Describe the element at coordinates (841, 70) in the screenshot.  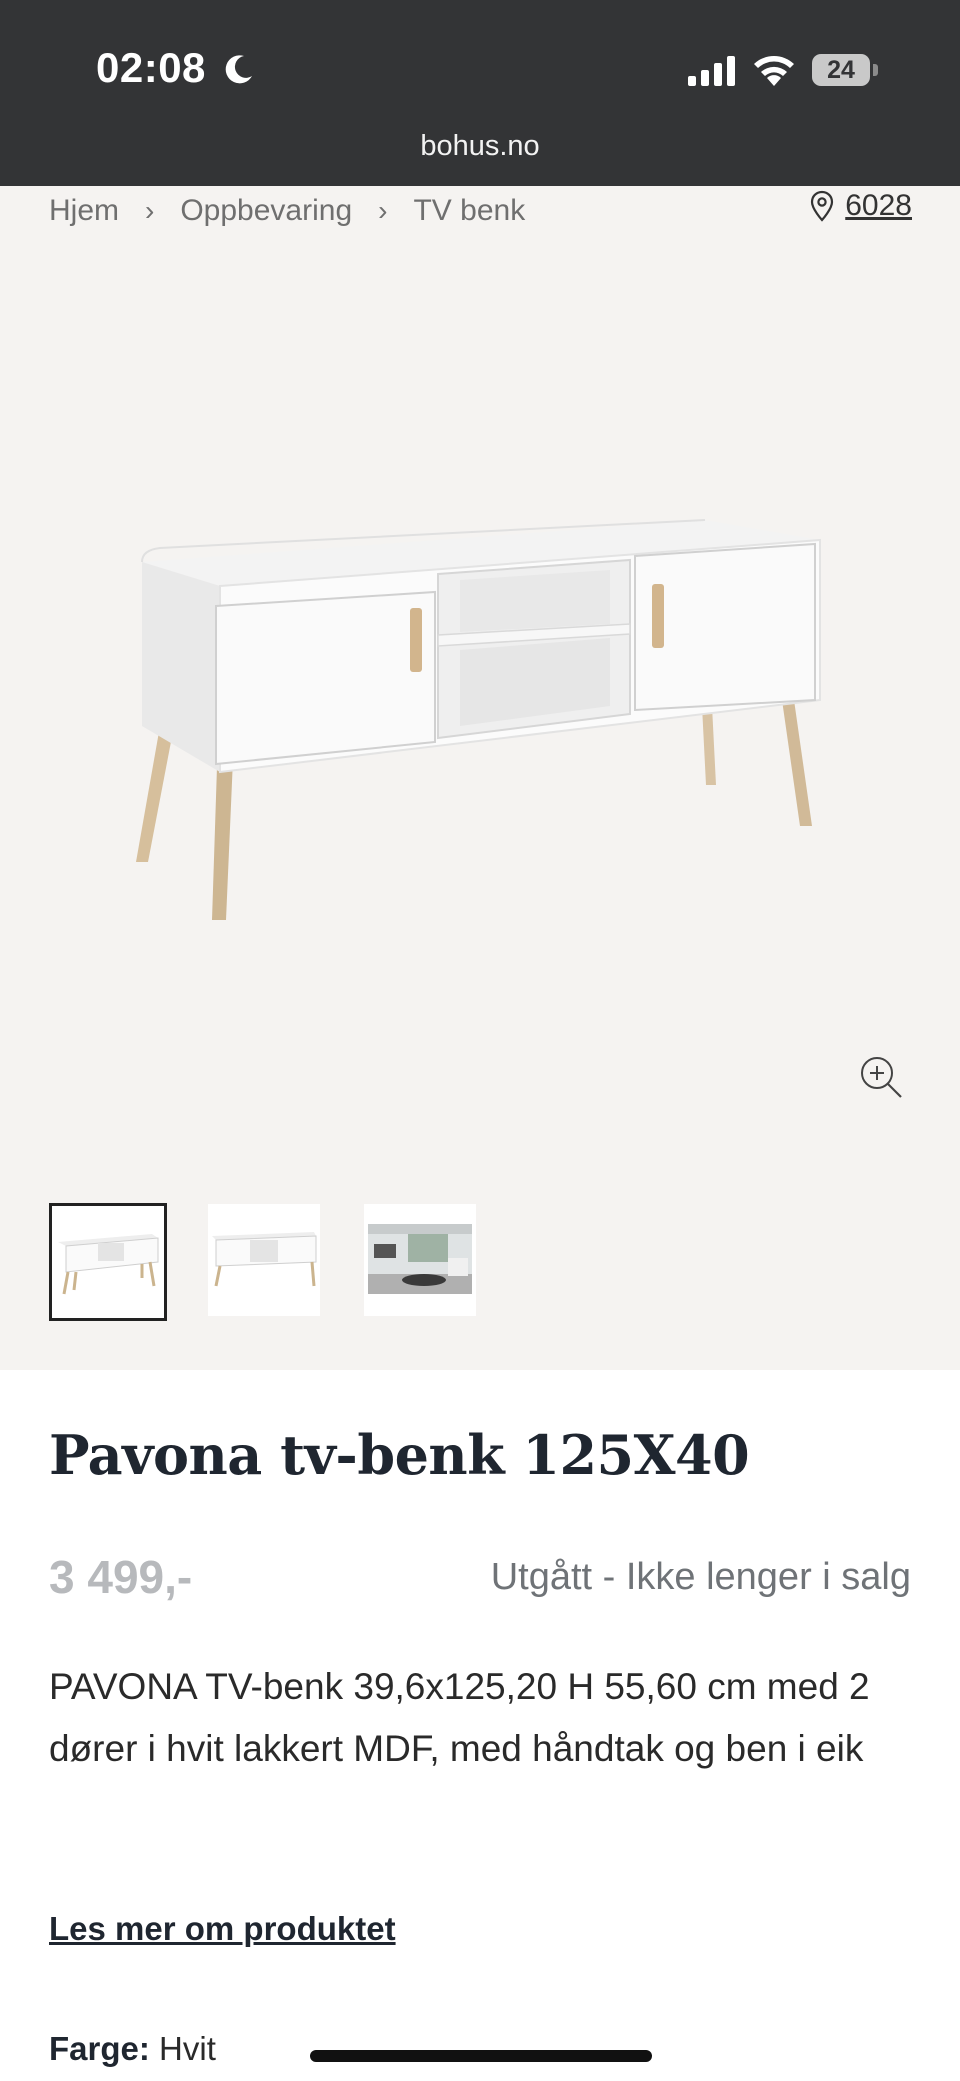
I see `battery-level: 24` at that location.